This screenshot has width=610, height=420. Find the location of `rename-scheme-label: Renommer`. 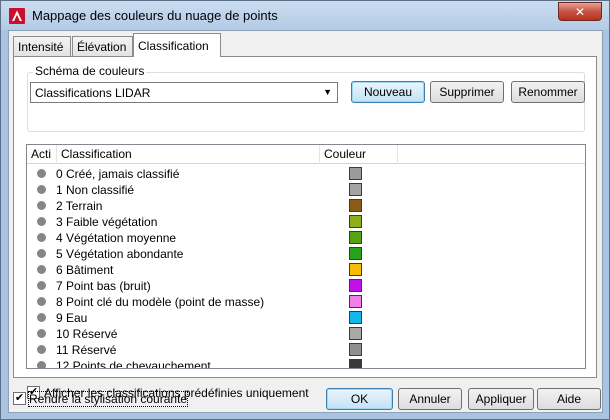

rename-scheme-label: Renommer is located at coordinates (548, 92).